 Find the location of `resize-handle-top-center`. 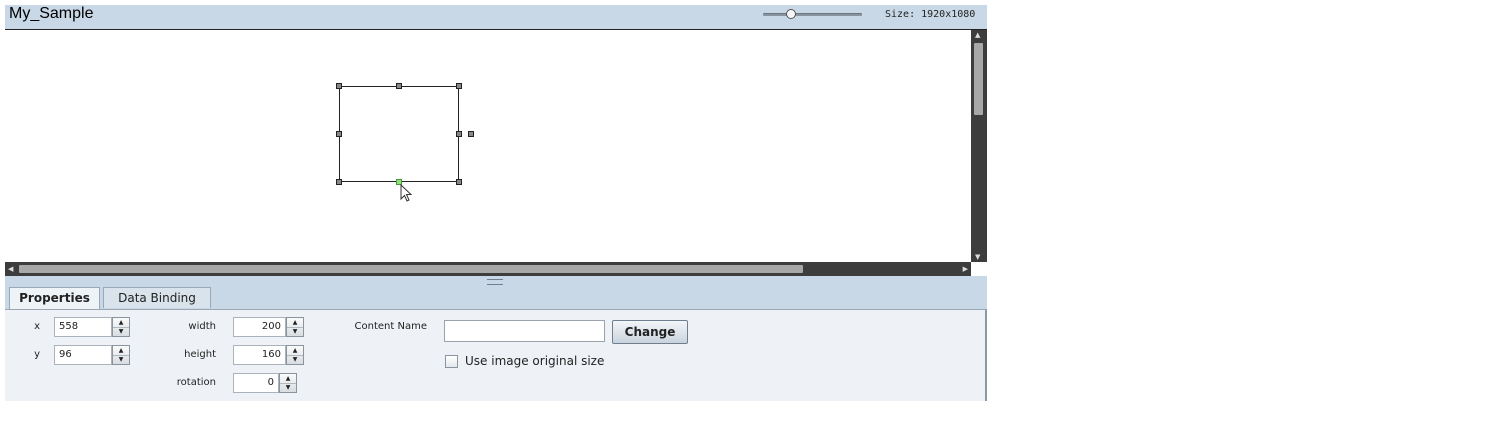

resize-handle-top-center is located at coordinates (399, 86).